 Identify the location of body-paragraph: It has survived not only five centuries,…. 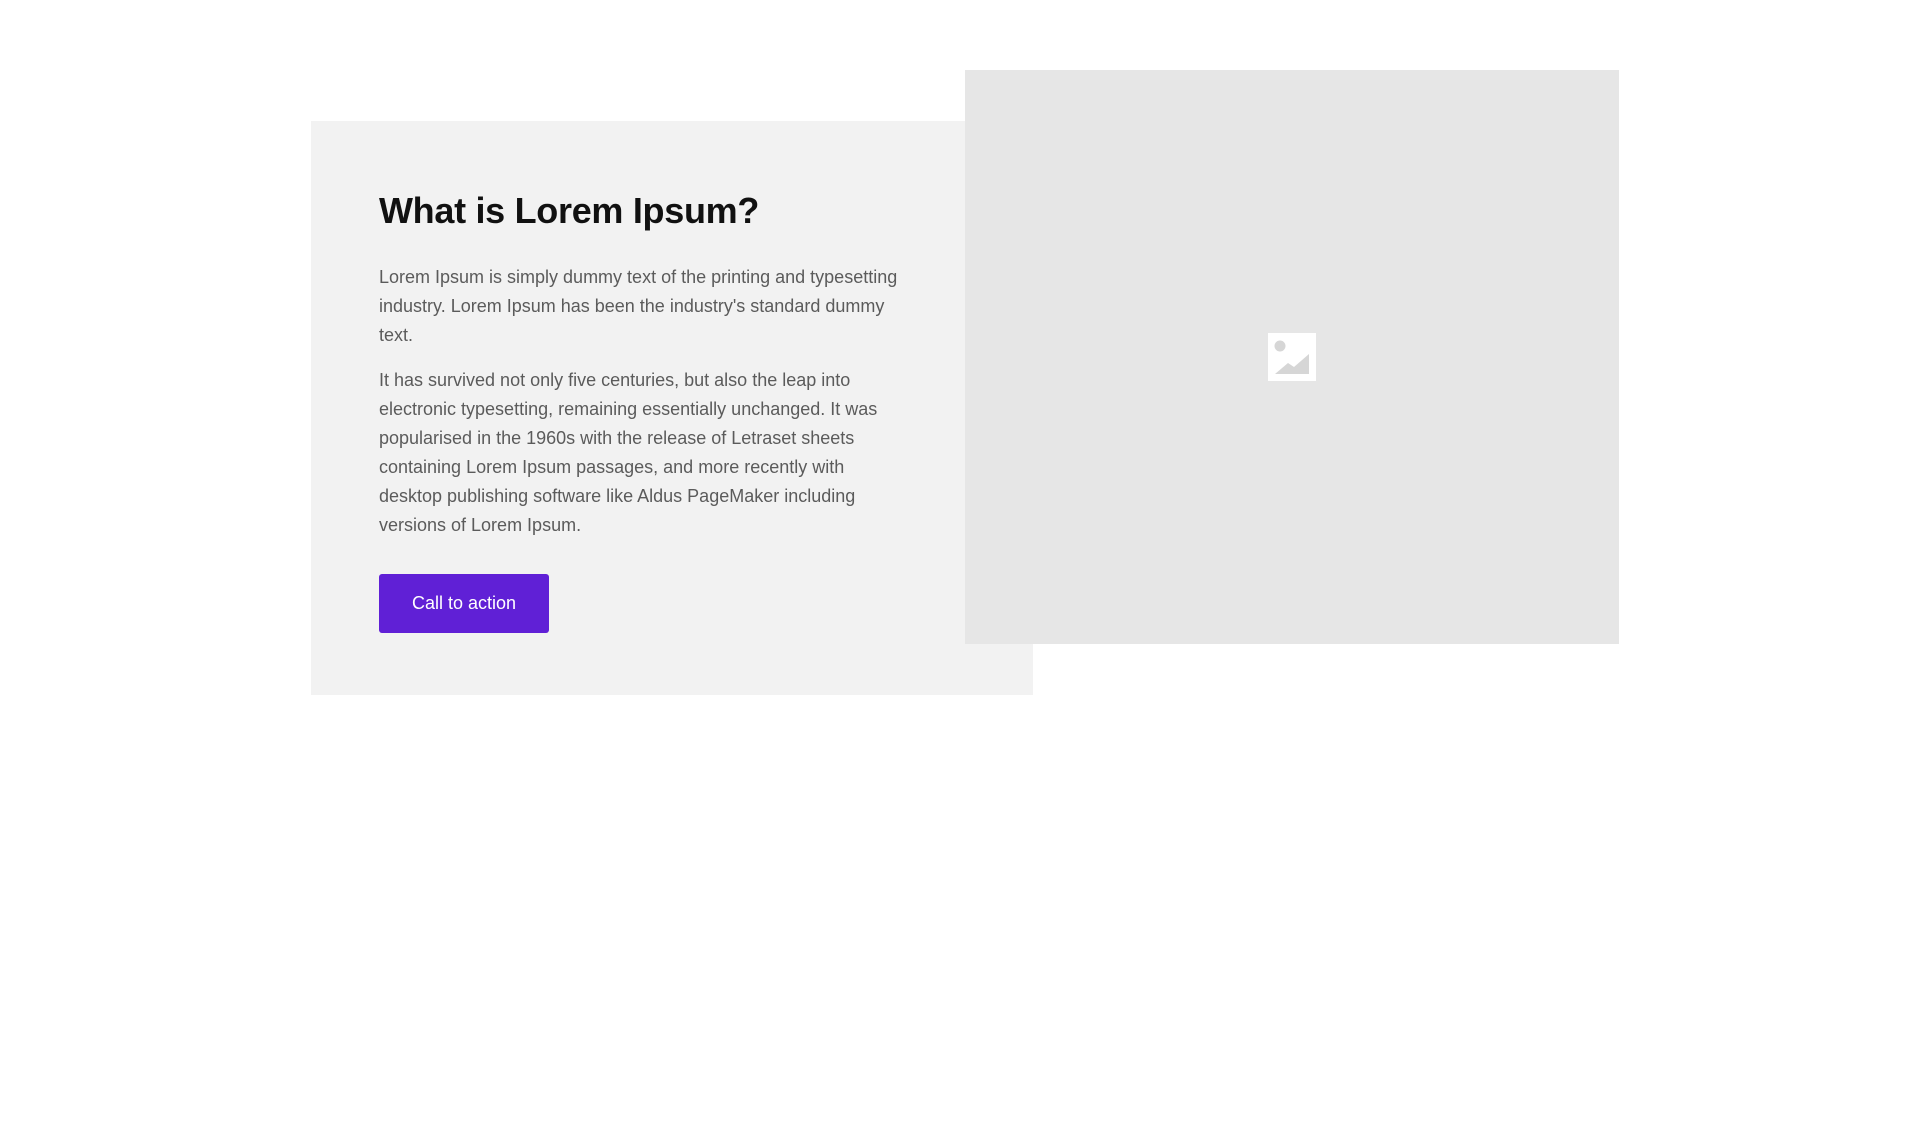
(628, 452).